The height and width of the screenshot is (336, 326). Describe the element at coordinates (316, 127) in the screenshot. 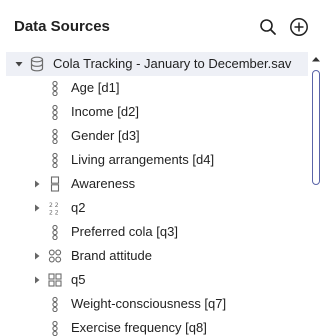

I see `scrollbar-thumb` at that location.